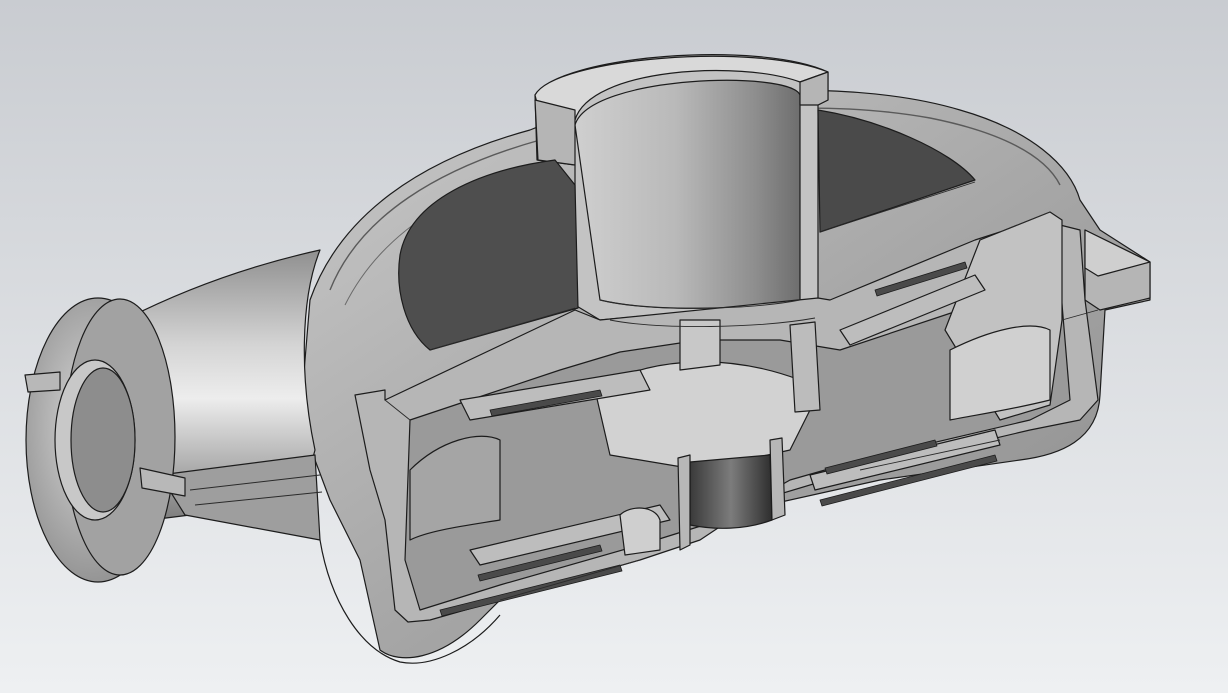 The image size is (1228, 693). I want to click on center-rib, so click(700, 345).